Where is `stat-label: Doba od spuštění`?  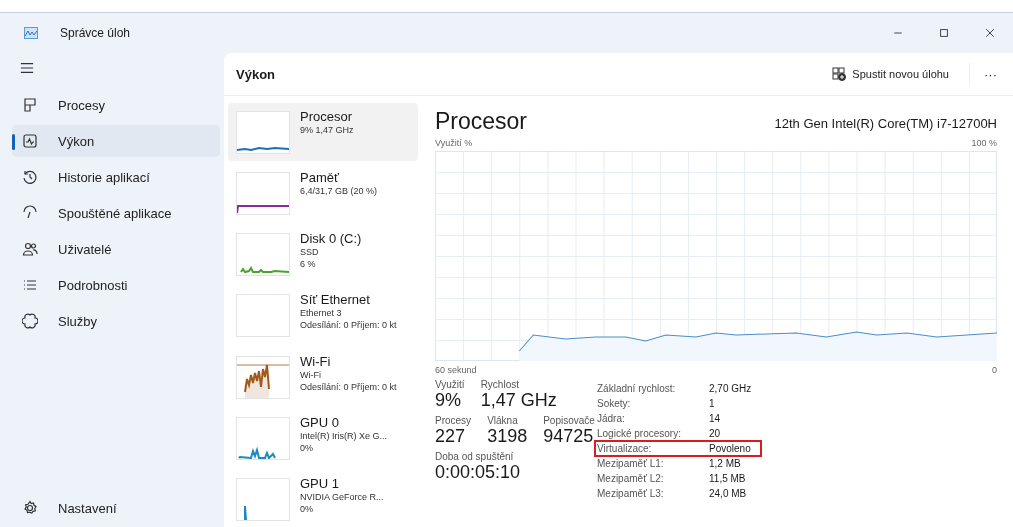 stat-label: Doba od spuštění is located at coordinates (475, 456).